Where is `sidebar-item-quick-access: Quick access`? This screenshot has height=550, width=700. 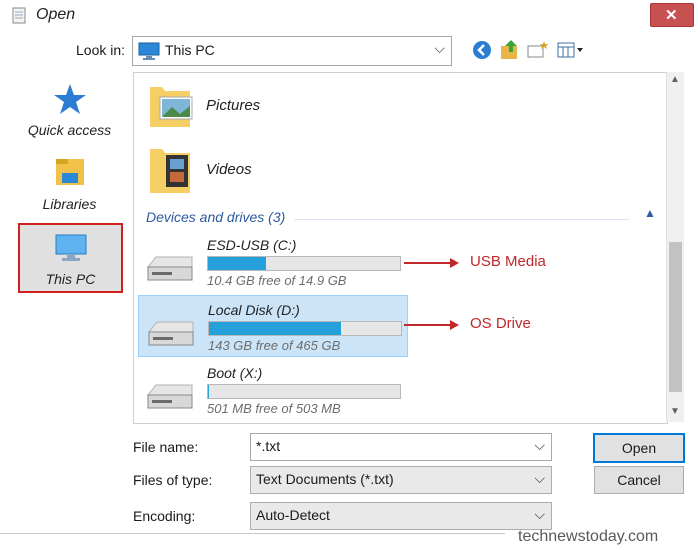
sidebar-item-quick-access: Quick access is located at coordinates (69, 117).